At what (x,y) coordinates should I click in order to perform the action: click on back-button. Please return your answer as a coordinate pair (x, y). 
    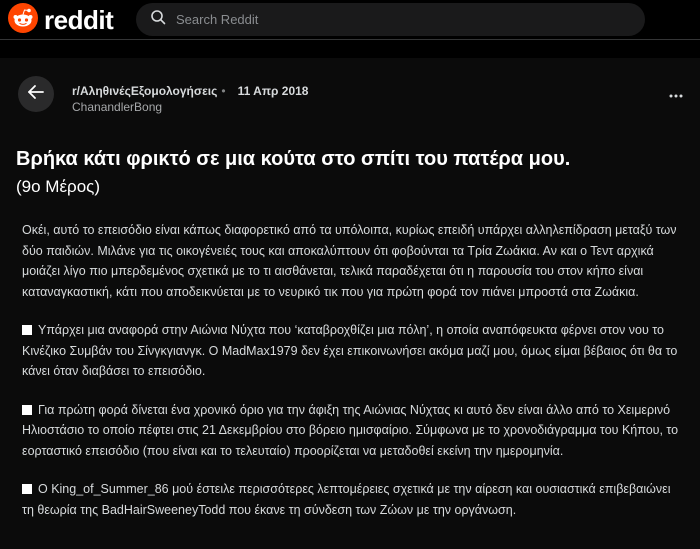
    Looking at the image, I should click on (36, 94).